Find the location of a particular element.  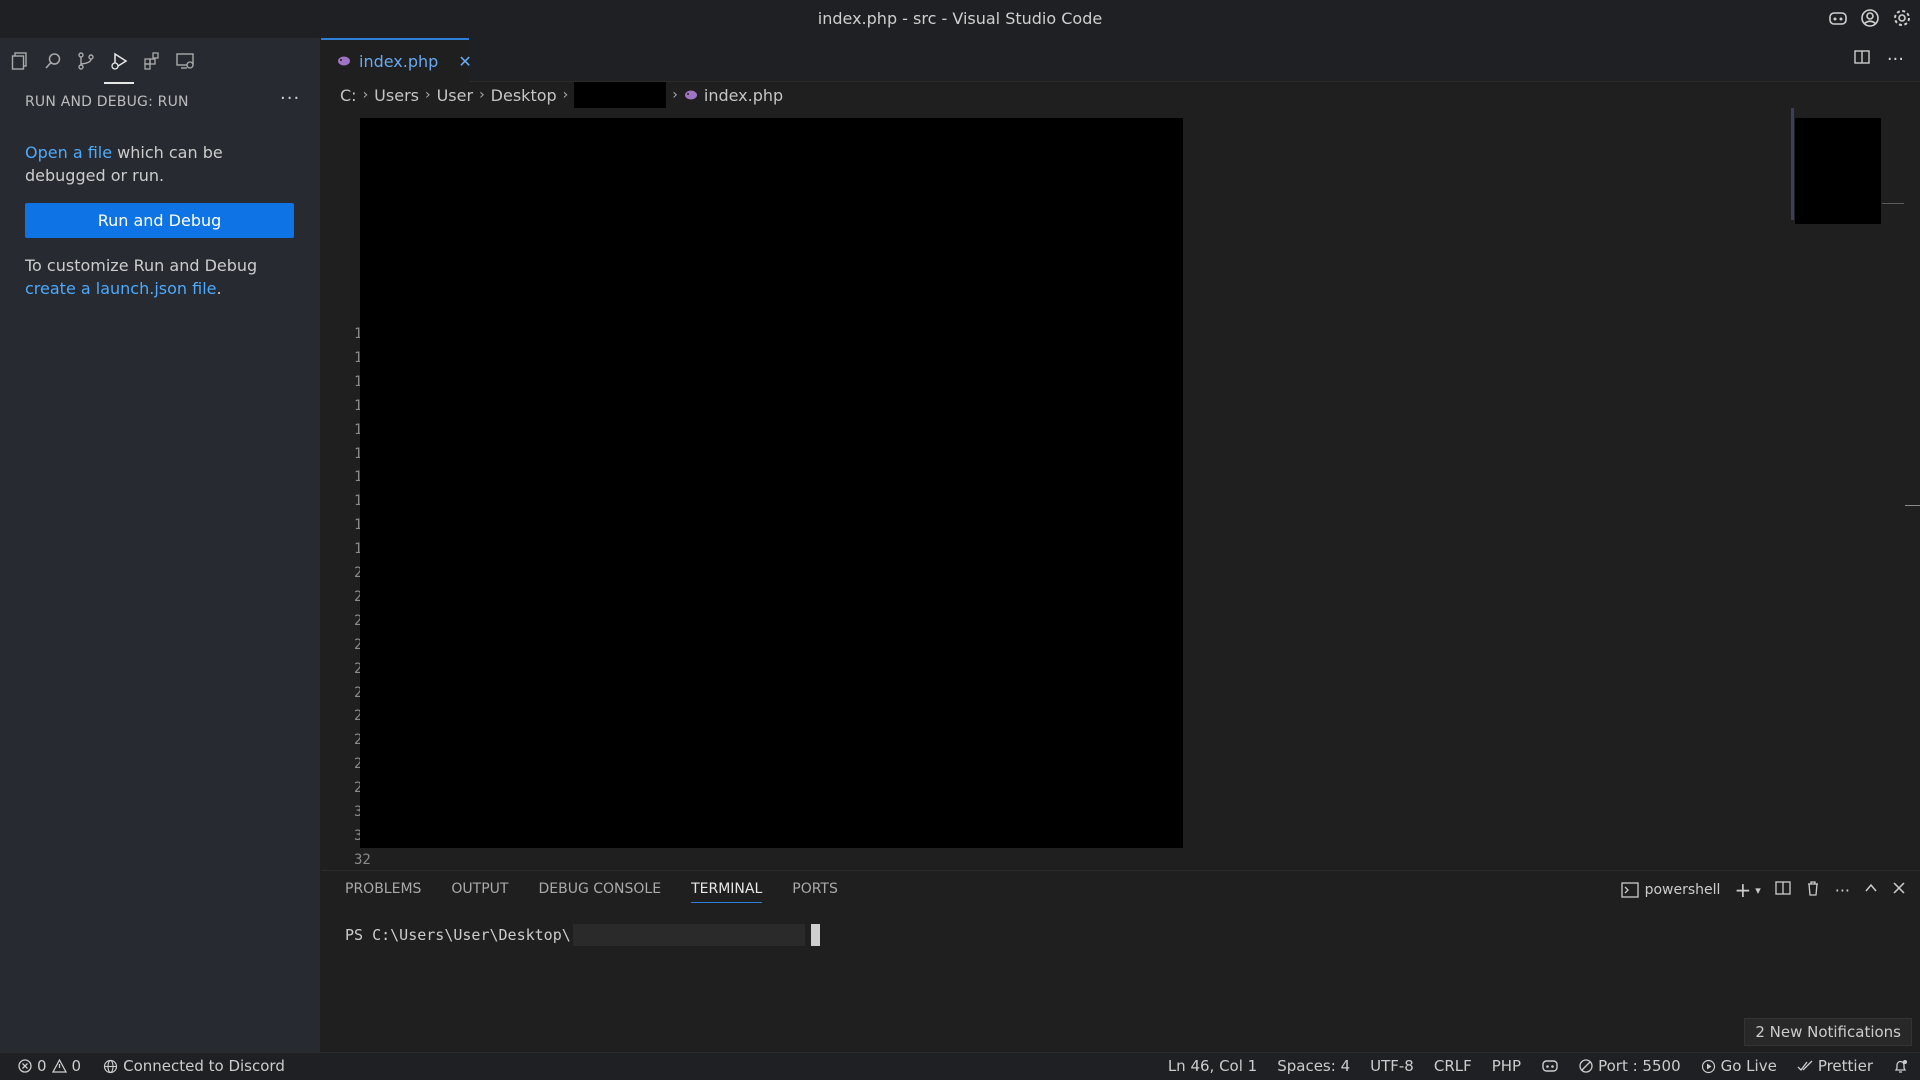

line-number: 32 is located at coordinates (362, 860).